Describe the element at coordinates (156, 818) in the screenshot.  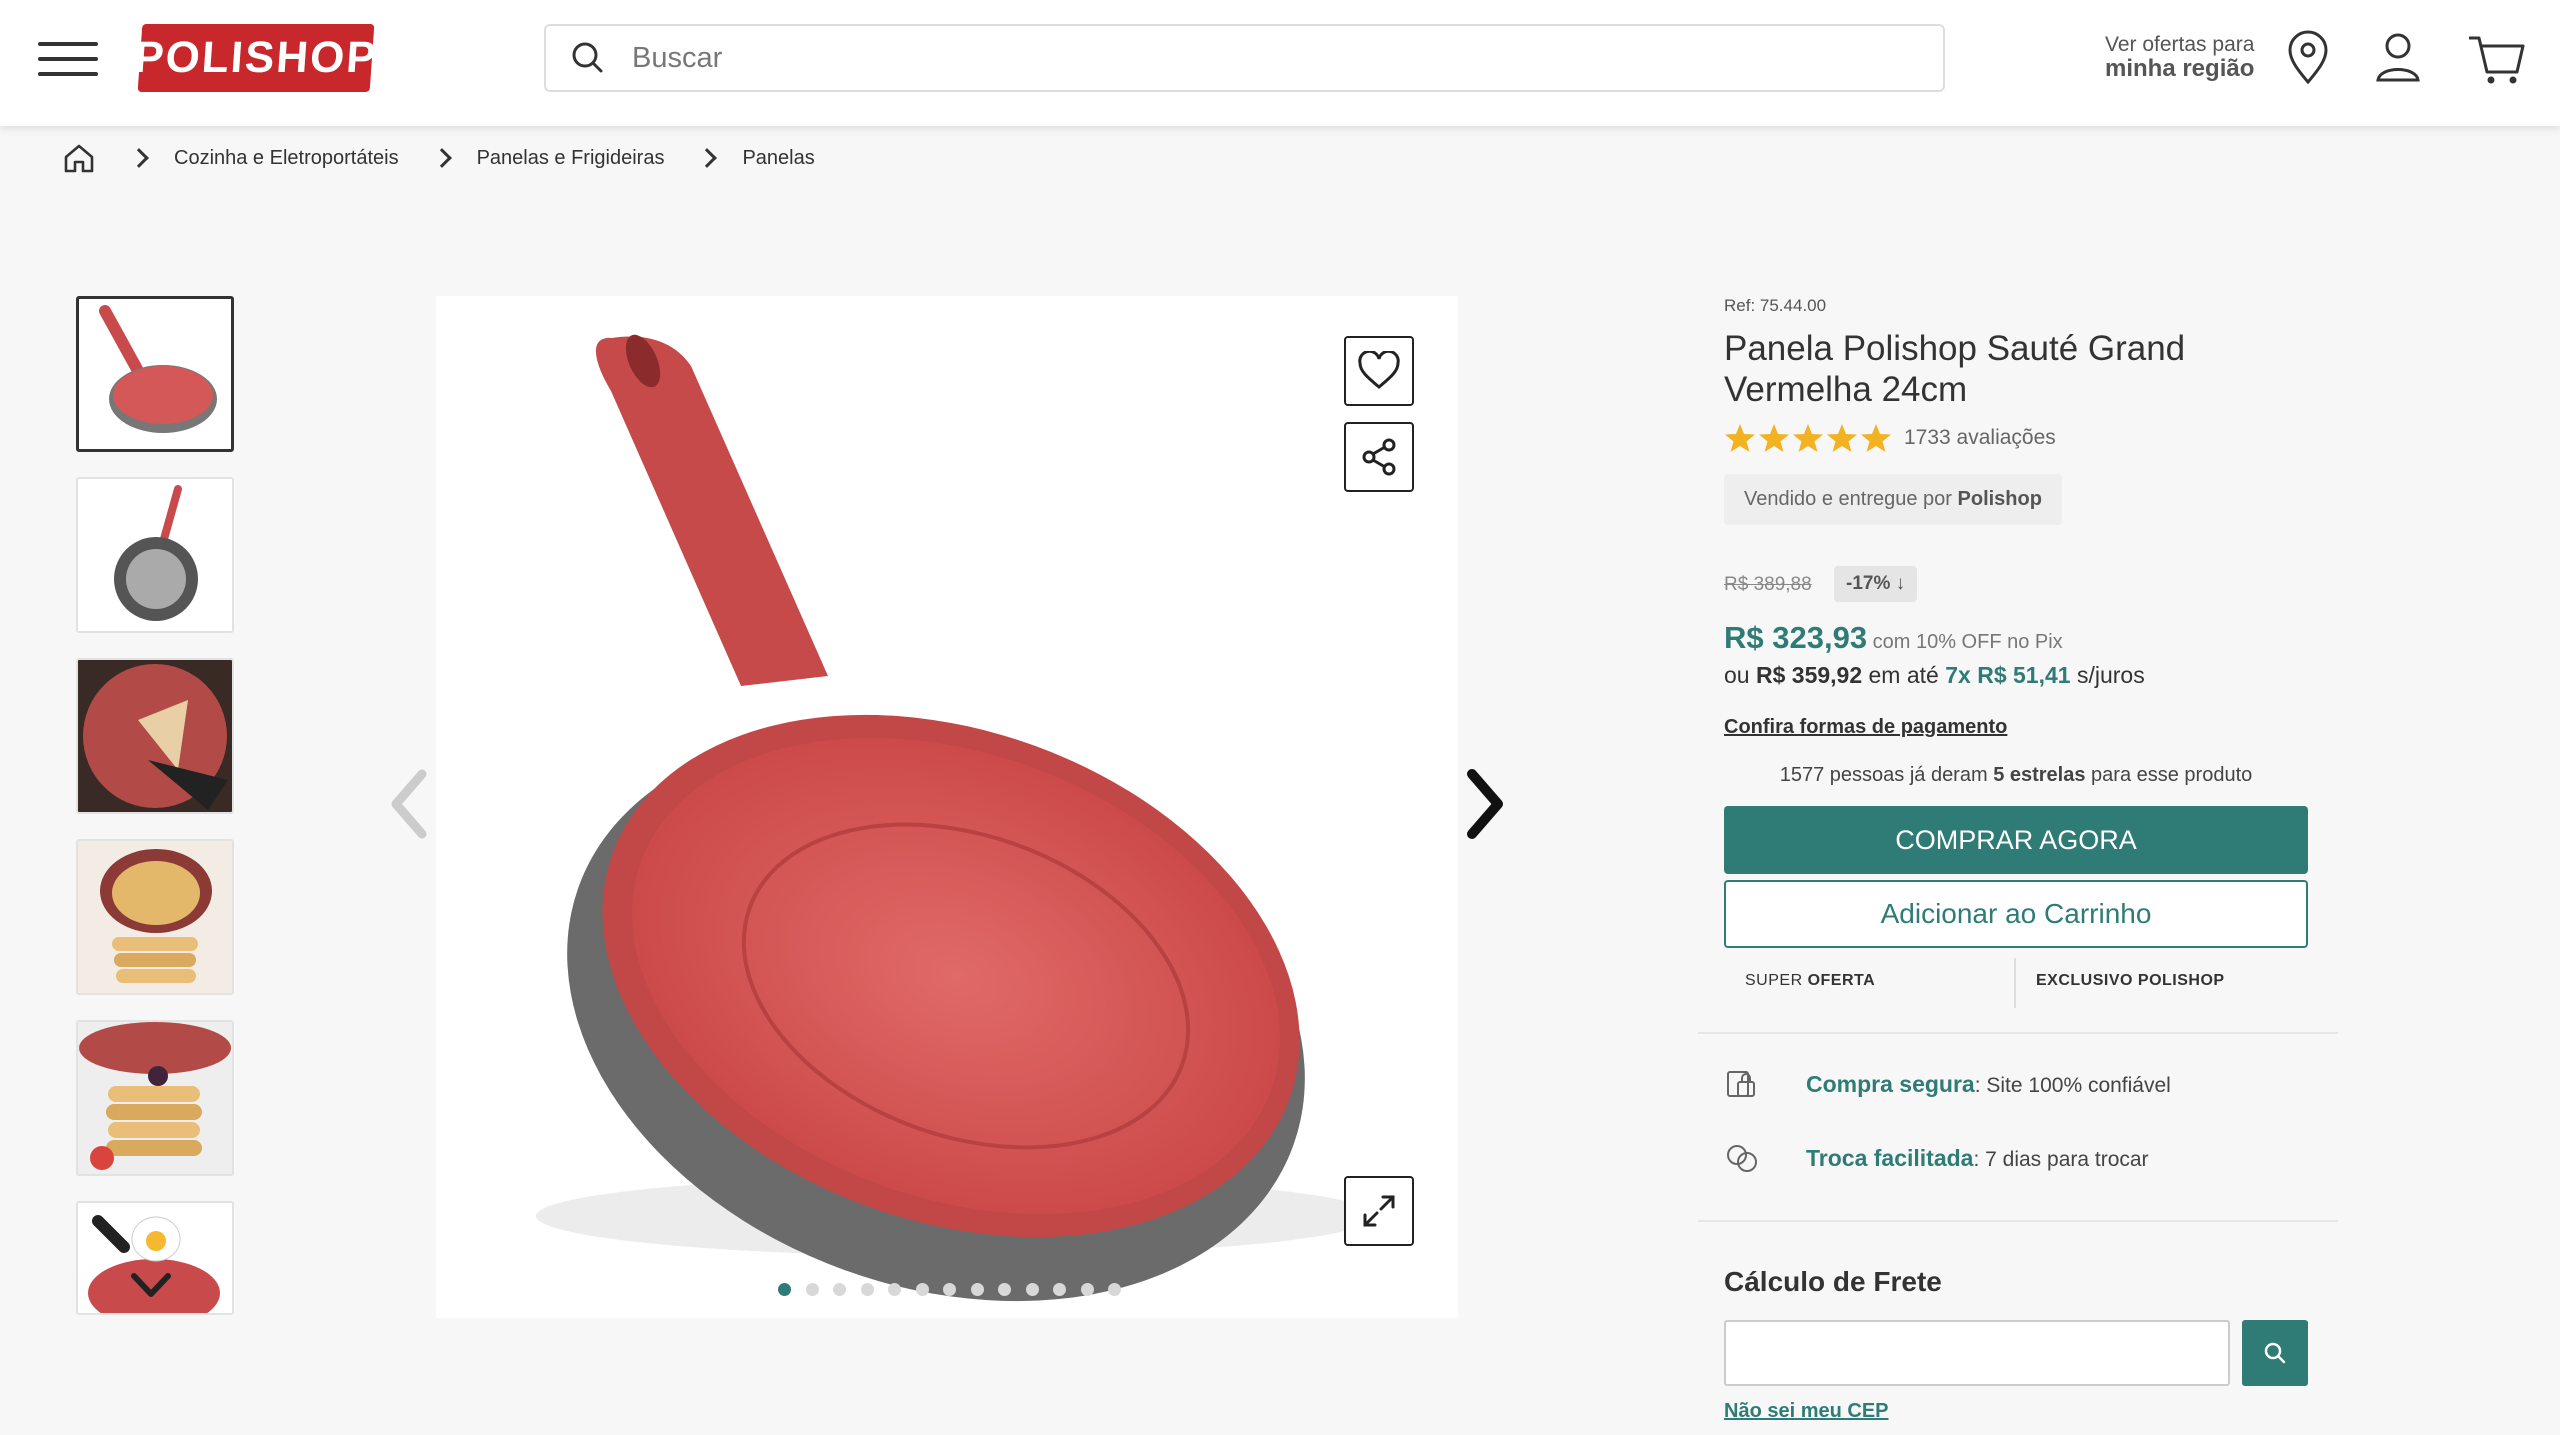
I see `thumbnail-list` at that location.